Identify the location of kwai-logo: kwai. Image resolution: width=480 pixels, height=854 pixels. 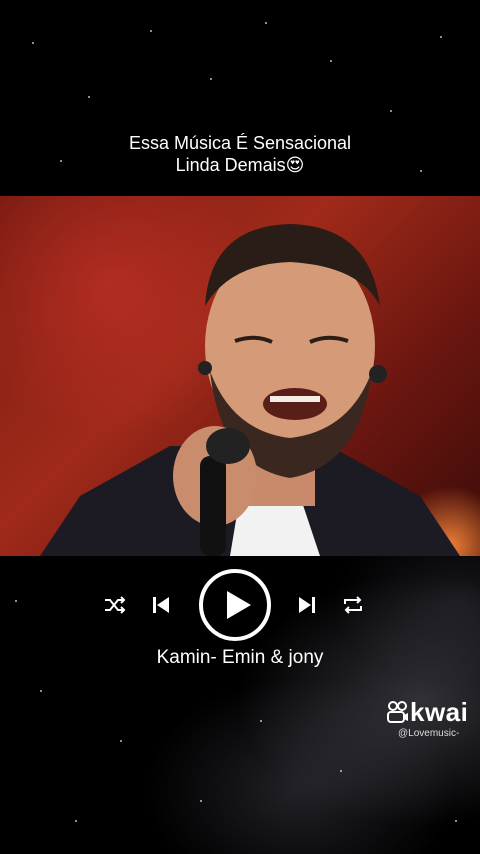
(427, 712).